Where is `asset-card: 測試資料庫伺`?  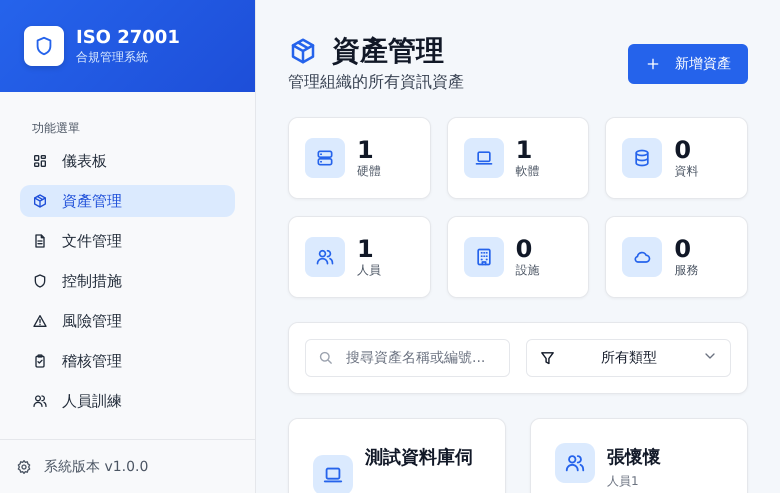 asset-card: 測試資料庫伺 is located at coordinates (397, 455).